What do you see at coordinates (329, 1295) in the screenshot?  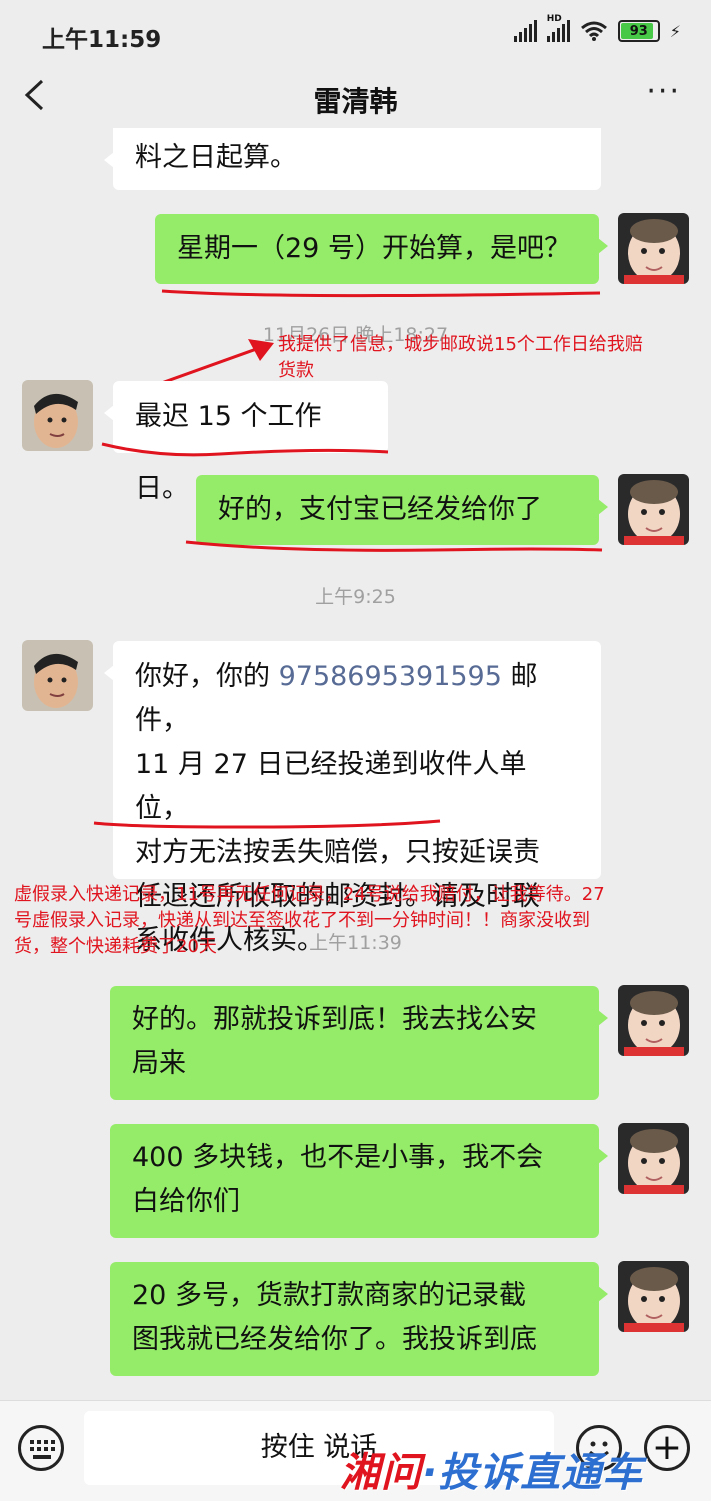 I see `message-line: 20 多号，货款打款商家的记录截` at bounding box center [329, 1295].